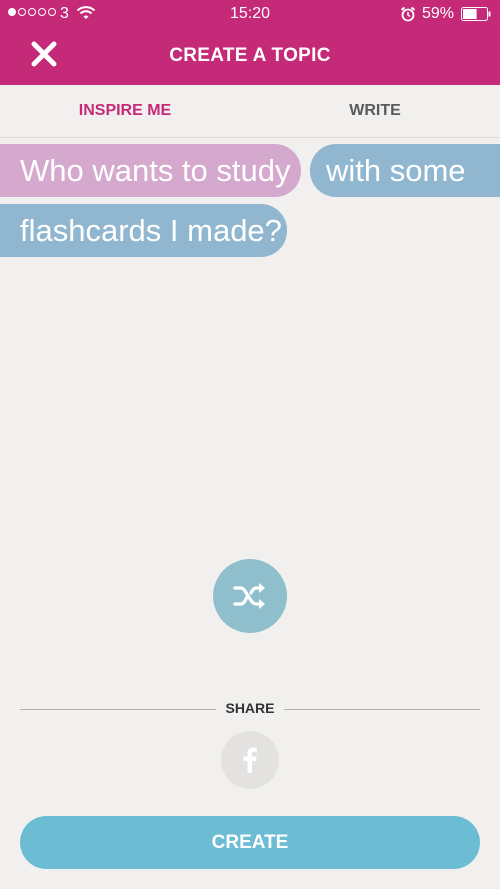  What do you see at coordinates (125, 111) in the screenshot?
I see `tab-inspire-me: INSPIRE ME` at bounding box center [125, 111].